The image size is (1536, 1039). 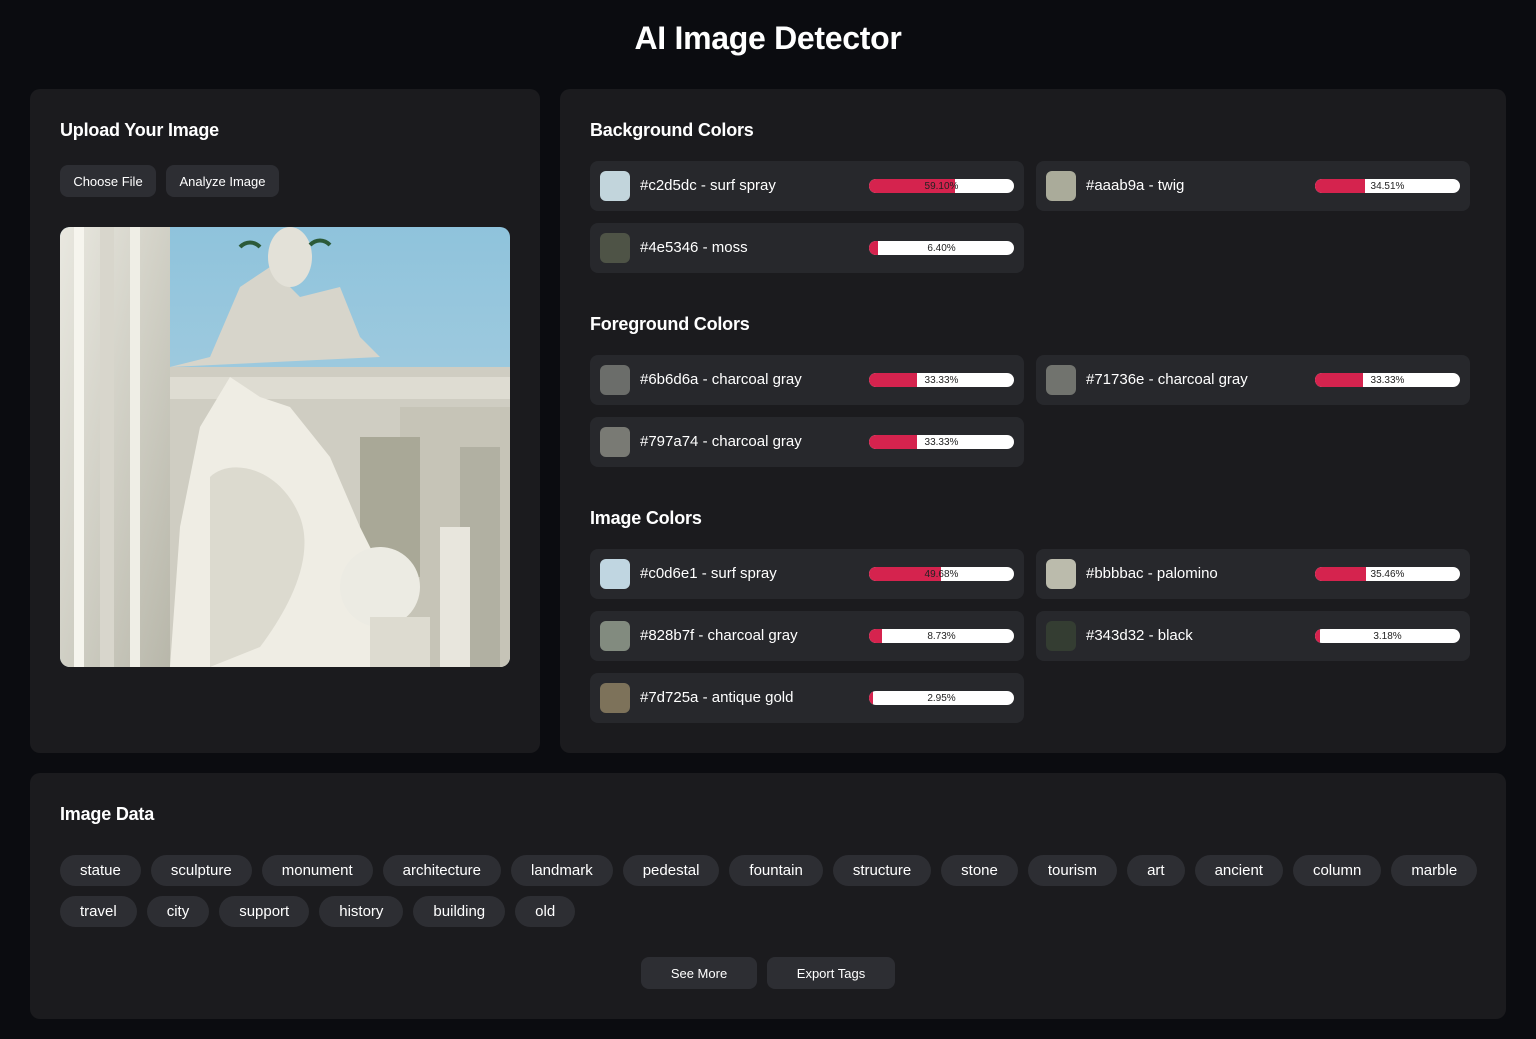 I want to click on percentage-bar: 49.68%, so click(x=941, y=574).